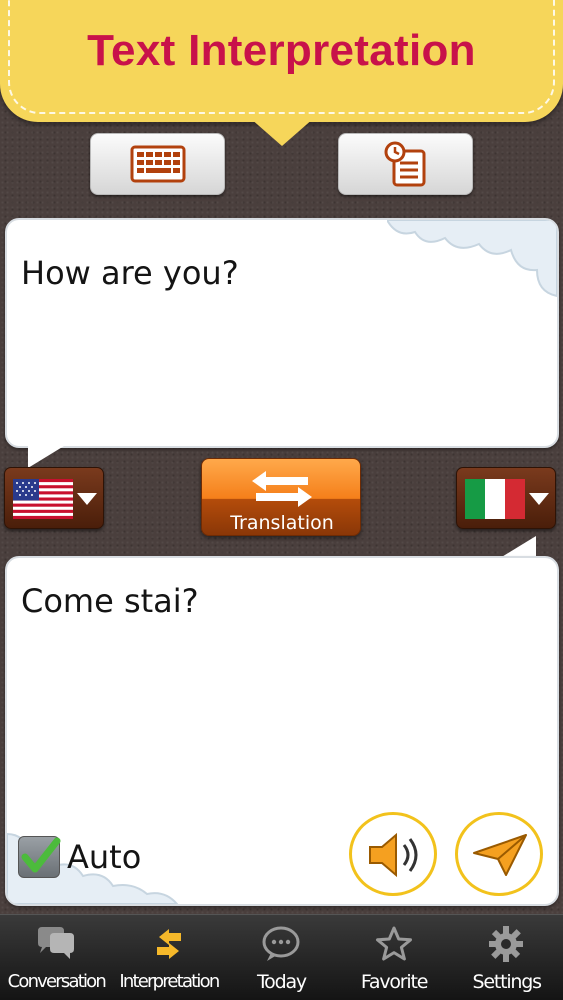 The image size is (563, 1000). I want to click on checkmark-icon, so click(41, 855).